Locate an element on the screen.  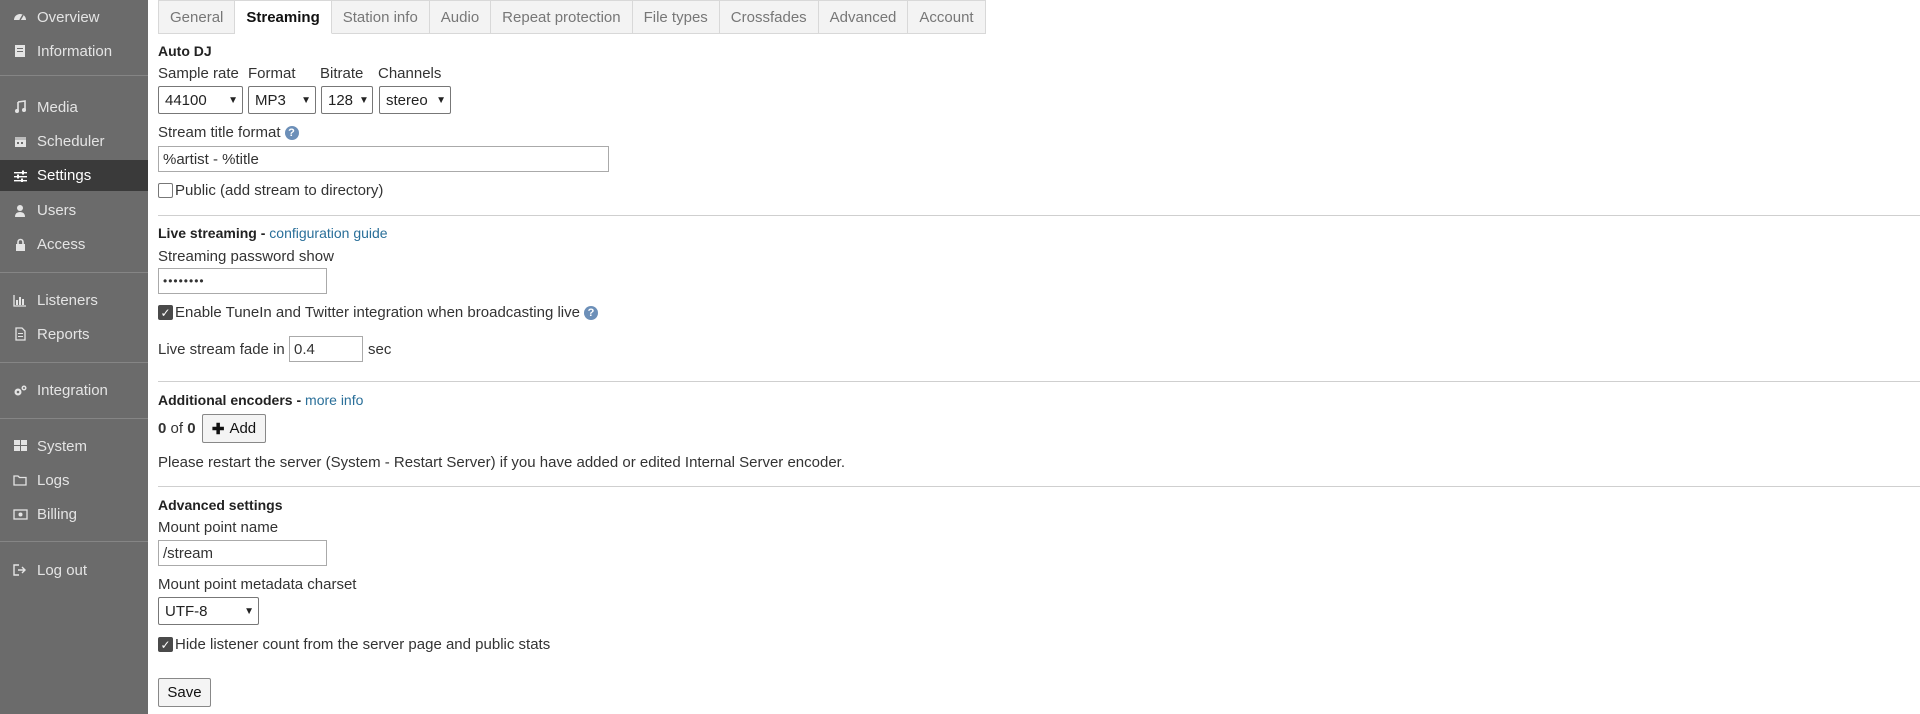
format-label: Format is located at coordinates (272, 73).